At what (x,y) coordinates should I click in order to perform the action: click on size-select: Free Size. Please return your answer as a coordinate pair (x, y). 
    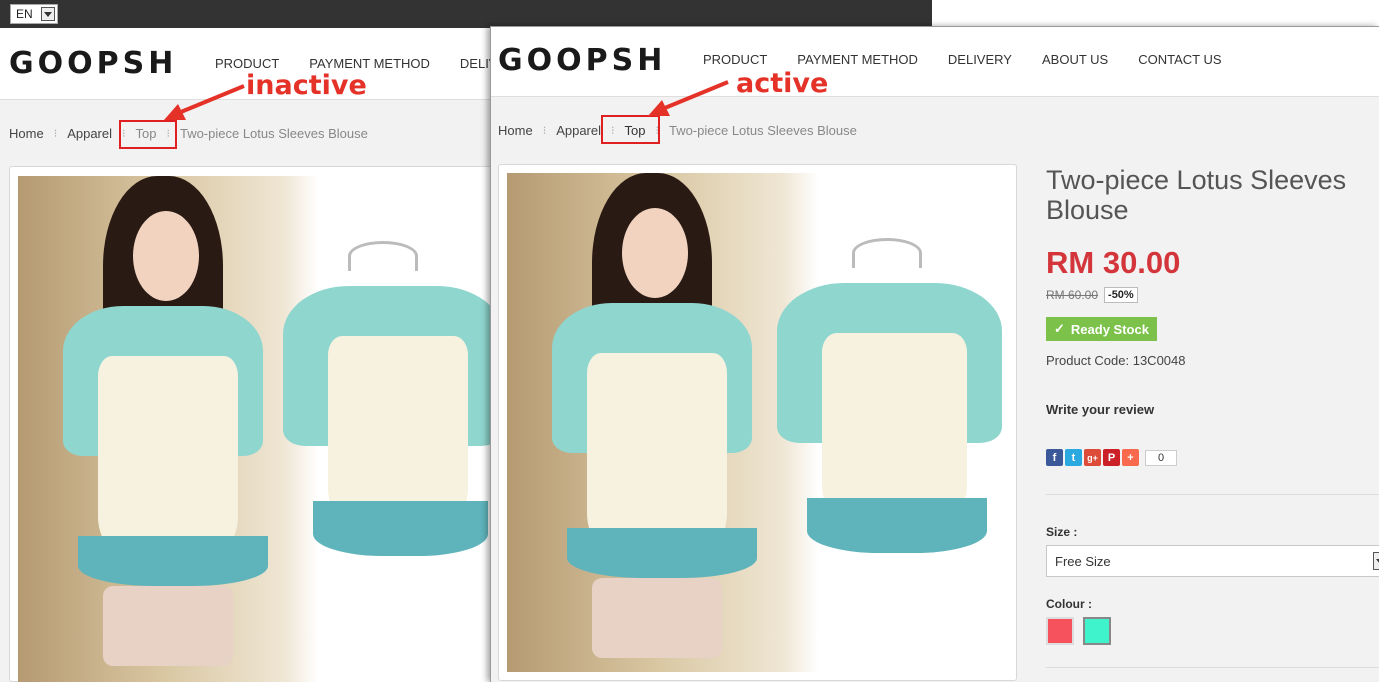
    Looking at the image, I should click on (1212, 561).